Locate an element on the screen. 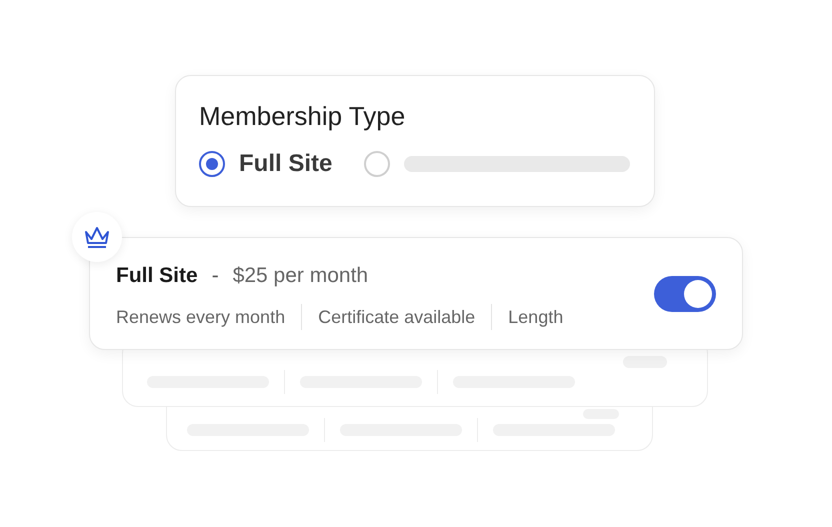  feature-text: Length is located at coordinates (536, 317).